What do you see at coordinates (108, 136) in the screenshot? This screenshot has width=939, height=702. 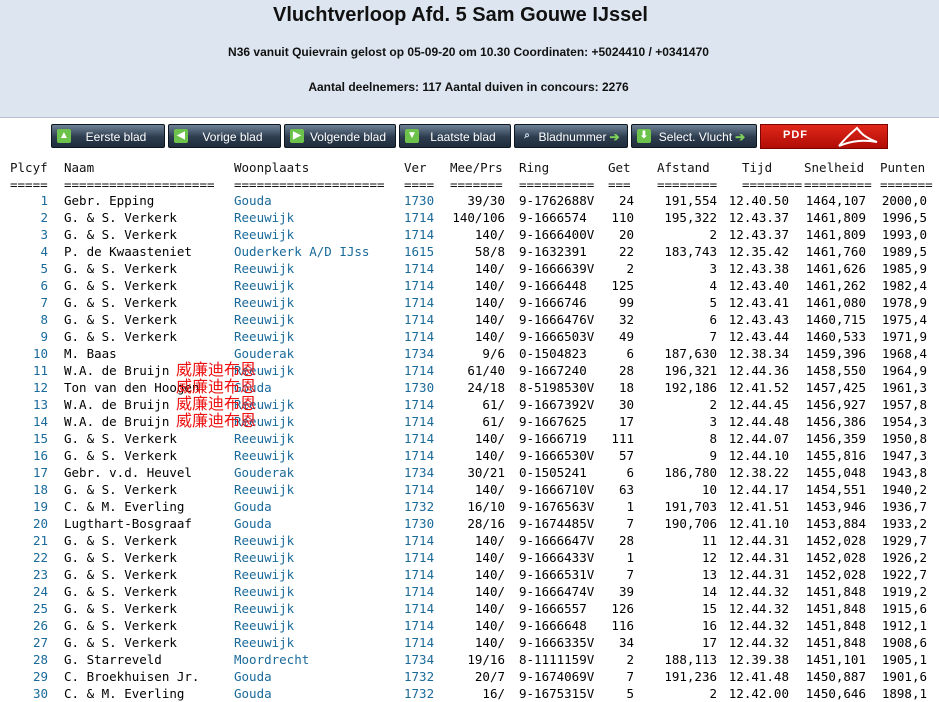 I see `first-page-button: ▲ Eerste blad` at bounding box center [108, 136].